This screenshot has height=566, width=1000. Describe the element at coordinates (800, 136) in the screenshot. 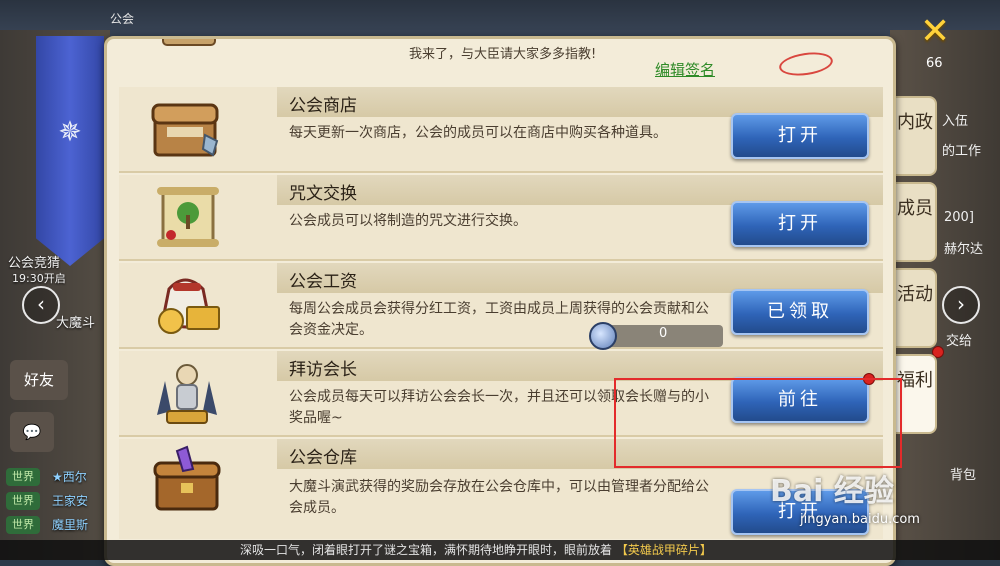

I see `open-shop-button: 打开` at that location.